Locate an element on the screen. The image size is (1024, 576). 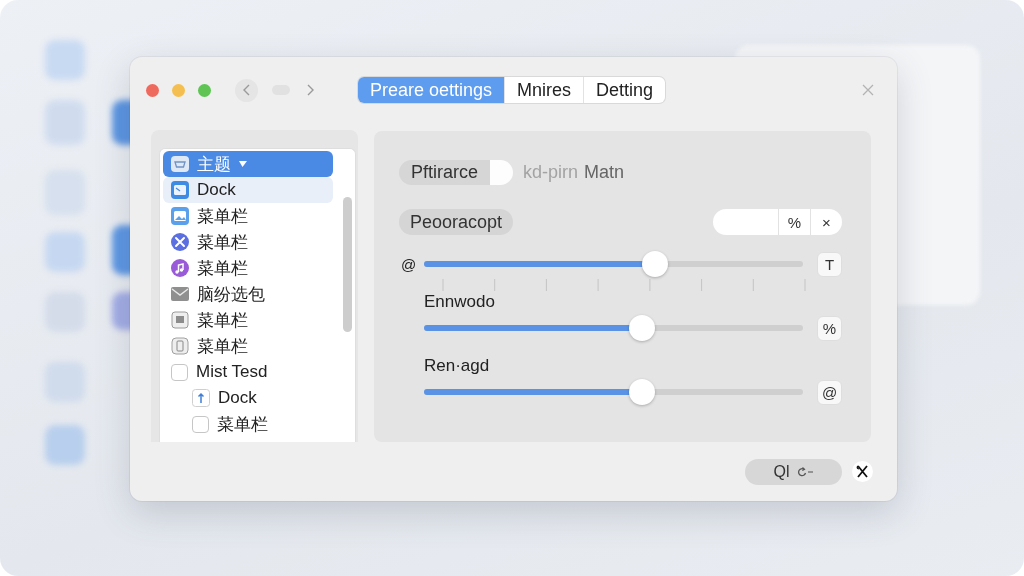
pill-button: Peooracopt is located at coordinates (456, 222).